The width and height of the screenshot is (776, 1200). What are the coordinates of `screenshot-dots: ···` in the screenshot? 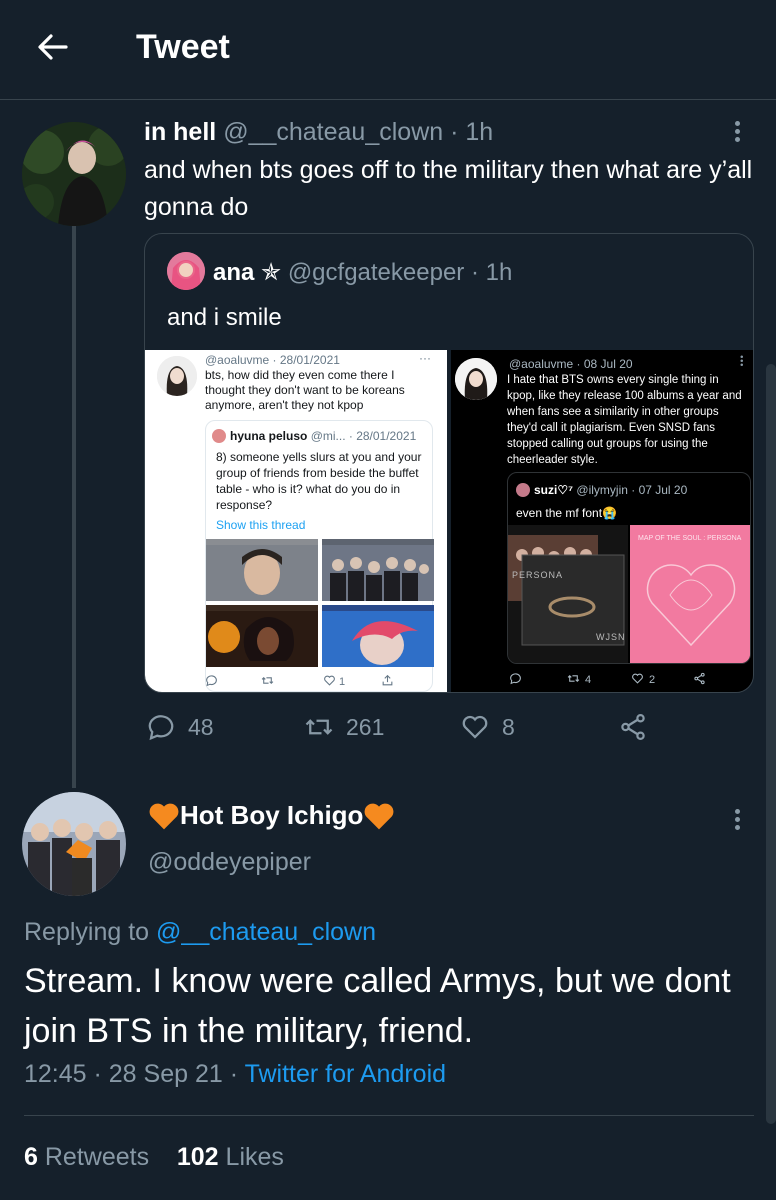 It's located at (425, 358).